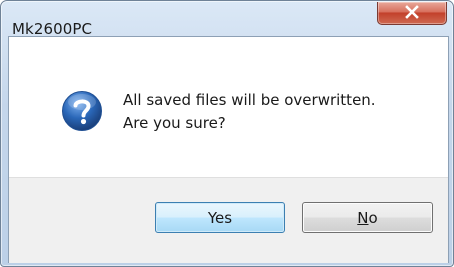  Describe the element at coordinates (82, 111) in the screenshot. I see `question-icon` at that location.